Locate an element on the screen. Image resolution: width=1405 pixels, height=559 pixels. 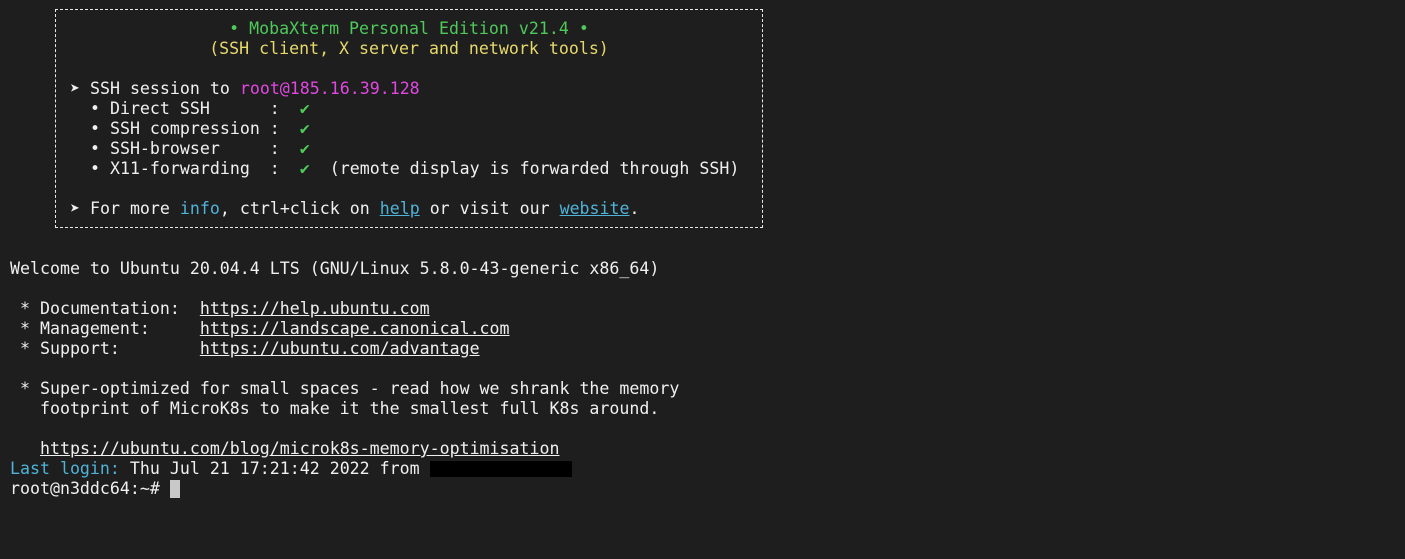
last-login-label: Last login: is located at coordinates (65, 468).